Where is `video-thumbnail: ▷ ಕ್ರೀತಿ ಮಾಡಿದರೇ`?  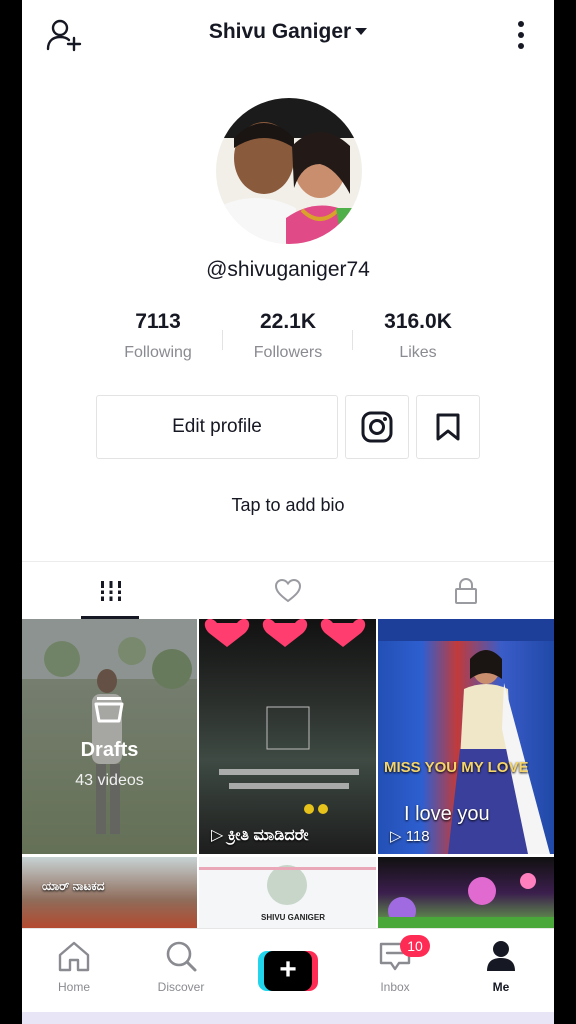
video-thumbnail: ▷ ಕ್ರೀತಿ ಮಾಡಿದರೇ is located at coordinates (287, 736).